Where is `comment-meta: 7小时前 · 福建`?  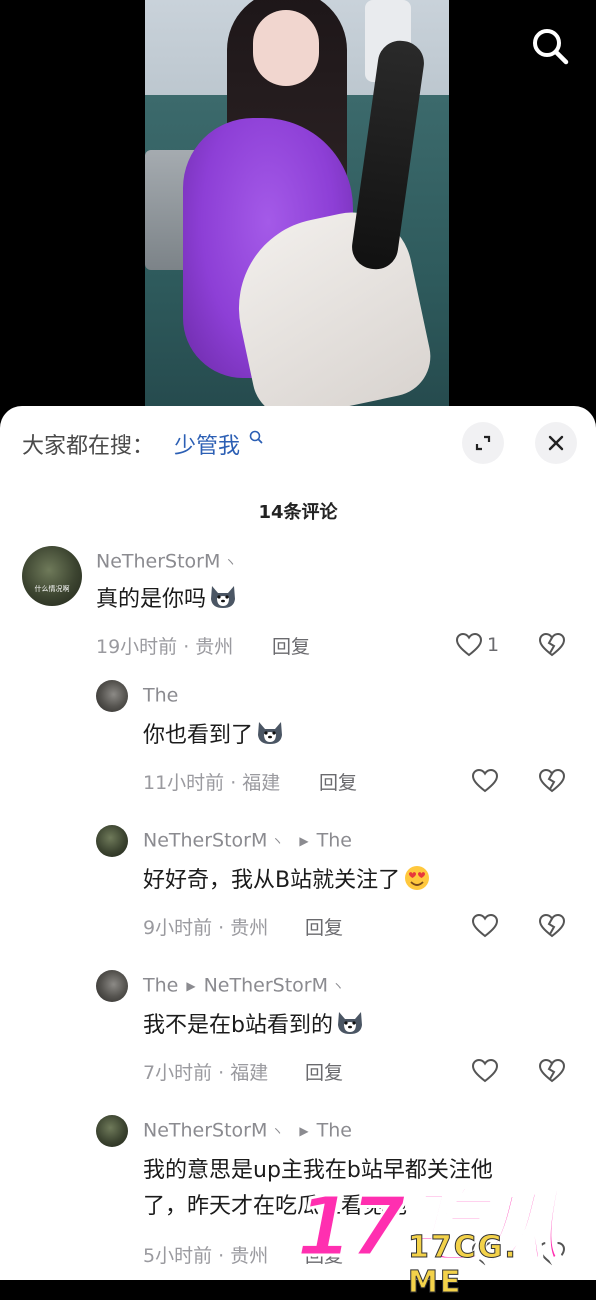
comment-meta: 7小时前 · 福建 is located at coordinates (206, 1073).